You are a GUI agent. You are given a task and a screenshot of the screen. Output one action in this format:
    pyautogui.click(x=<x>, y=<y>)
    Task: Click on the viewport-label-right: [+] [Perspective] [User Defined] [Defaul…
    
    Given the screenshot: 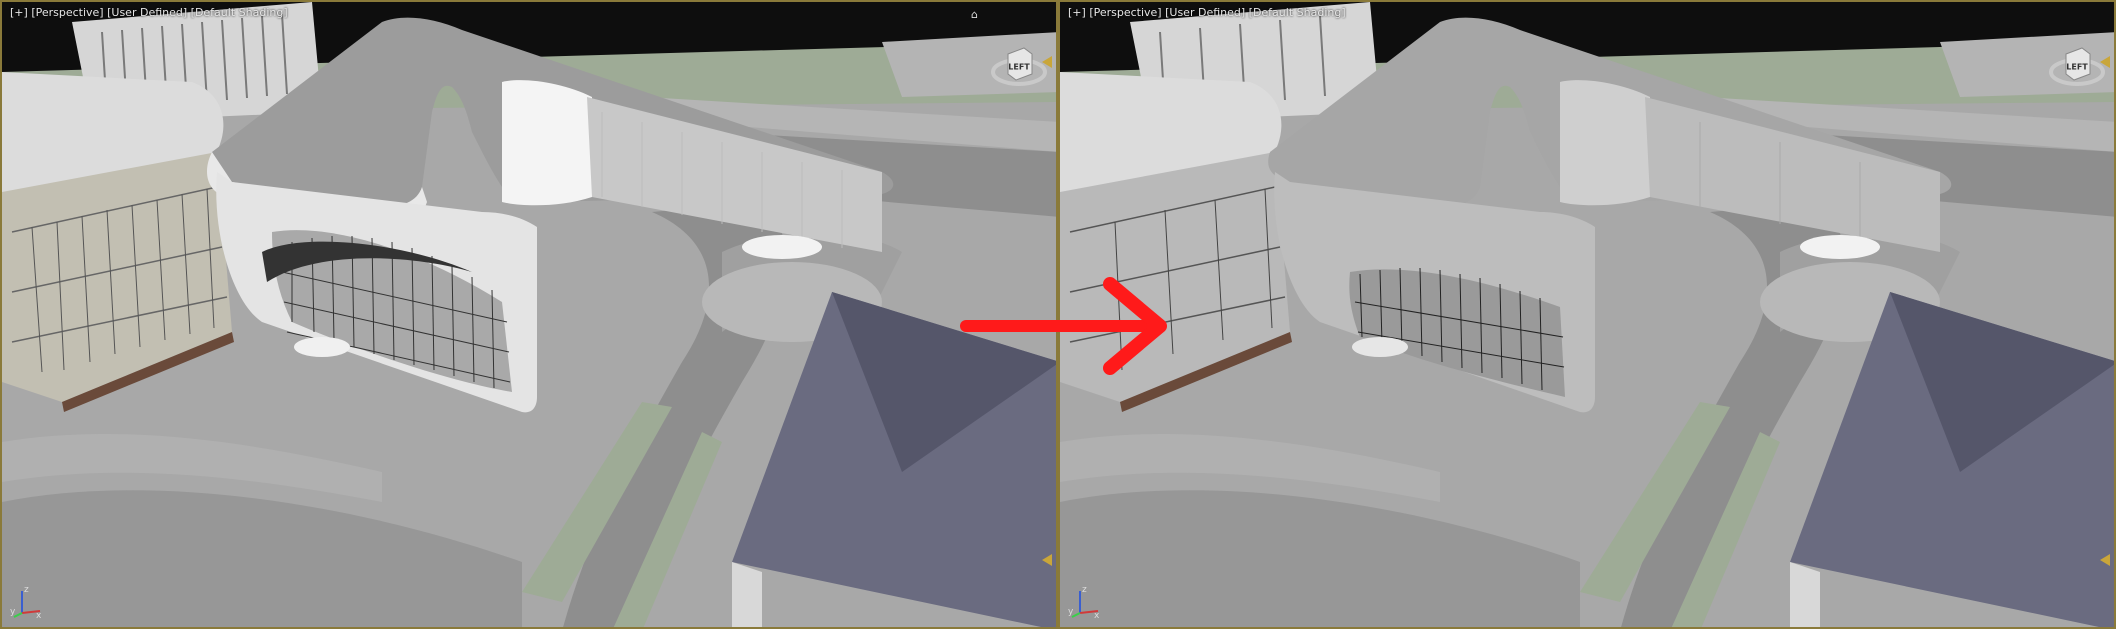 What is the action you would take?
    pyautogui.click(x=1207, y=12)
    